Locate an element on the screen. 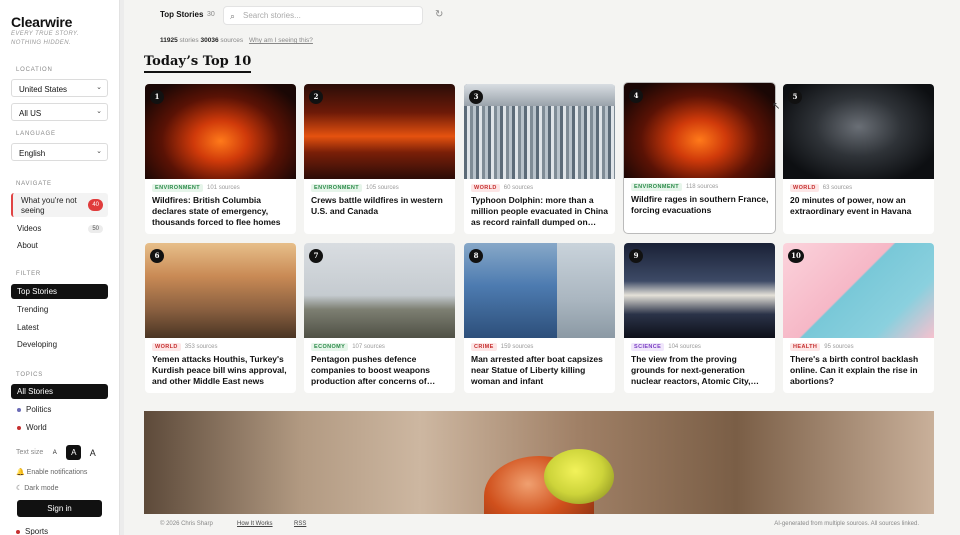 The width and height of the screenshot is (960, 535). count-badge: 50 is located at coordinates (95, 228).